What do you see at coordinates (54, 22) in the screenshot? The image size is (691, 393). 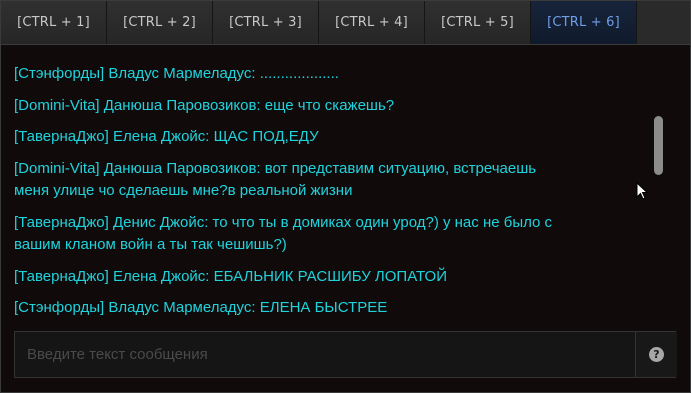 I see `tab-ctrl-1: [CTRL + 1]` at bounding box center [54, 22].